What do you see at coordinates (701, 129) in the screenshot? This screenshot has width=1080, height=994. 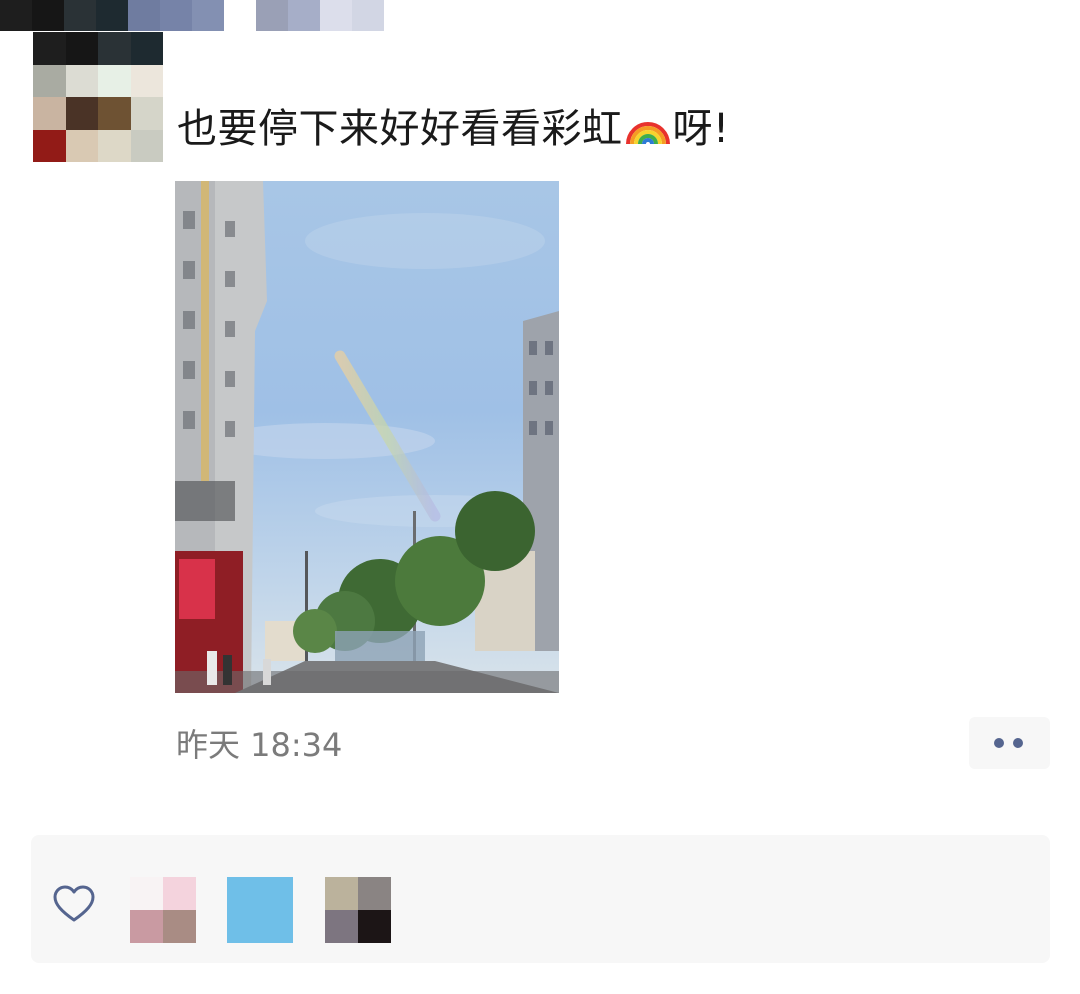 I see `post-text-end: 呀!` at bounding box center [701, 129].